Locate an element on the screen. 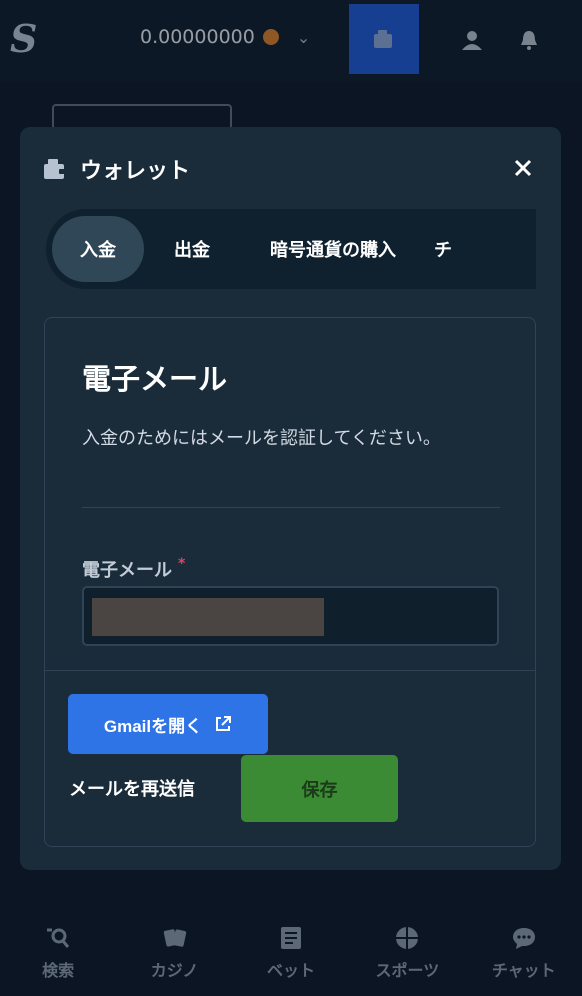  modal-header: ウォレット is located at coordinates (116, 169).